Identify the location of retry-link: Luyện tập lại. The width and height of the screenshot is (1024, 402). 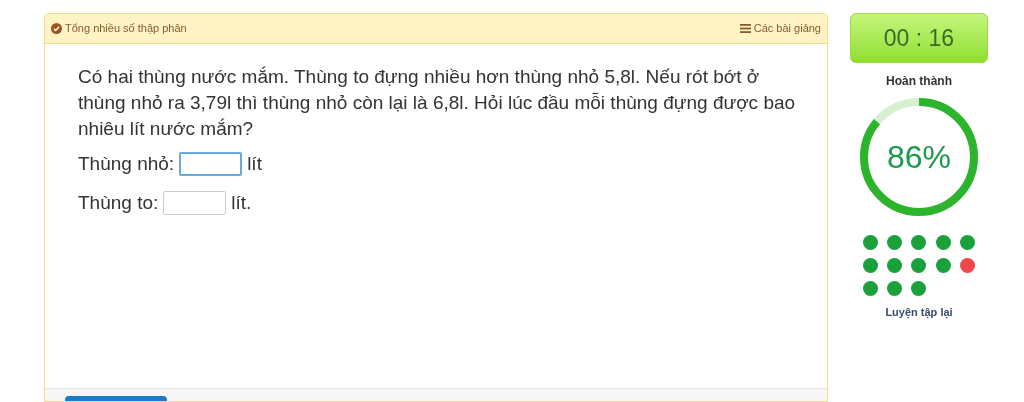
(919, 312).